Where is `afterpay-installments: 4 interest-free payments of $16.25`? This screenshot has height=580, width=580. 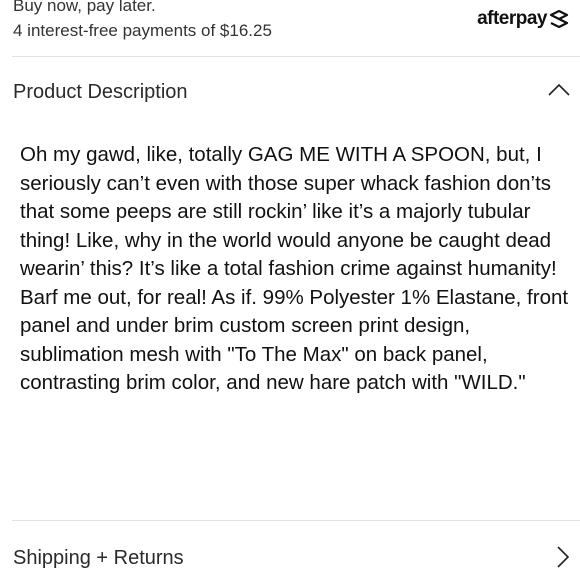 afterpay-installments: 4 interest-free payments of $16.25 is located at coordinates (142, 30).